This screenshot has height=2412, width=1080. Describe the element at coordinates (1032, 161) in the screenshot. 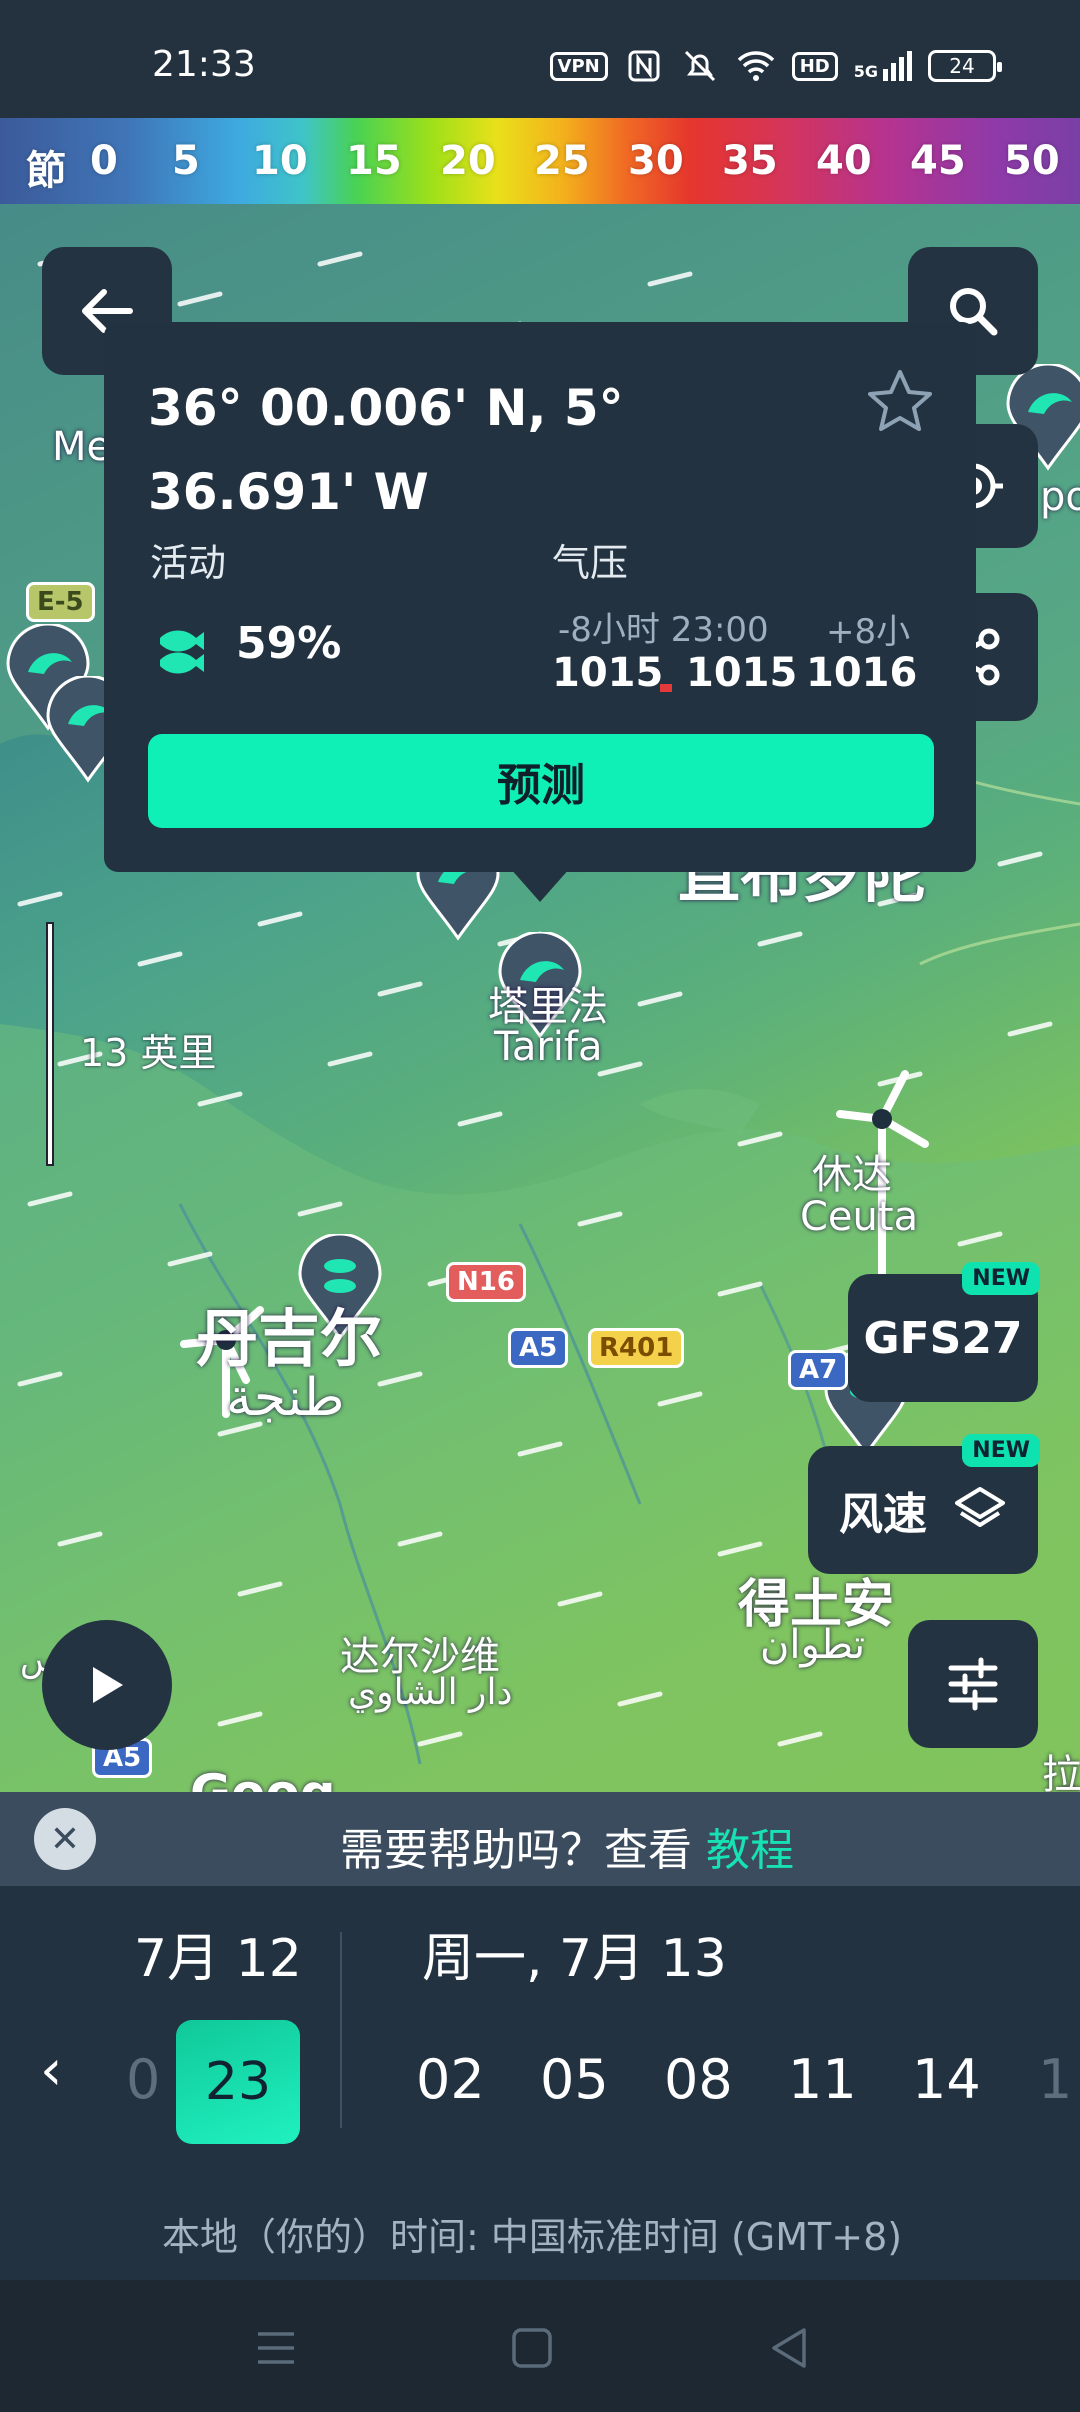

I see `legend-tick: 50` at that location.